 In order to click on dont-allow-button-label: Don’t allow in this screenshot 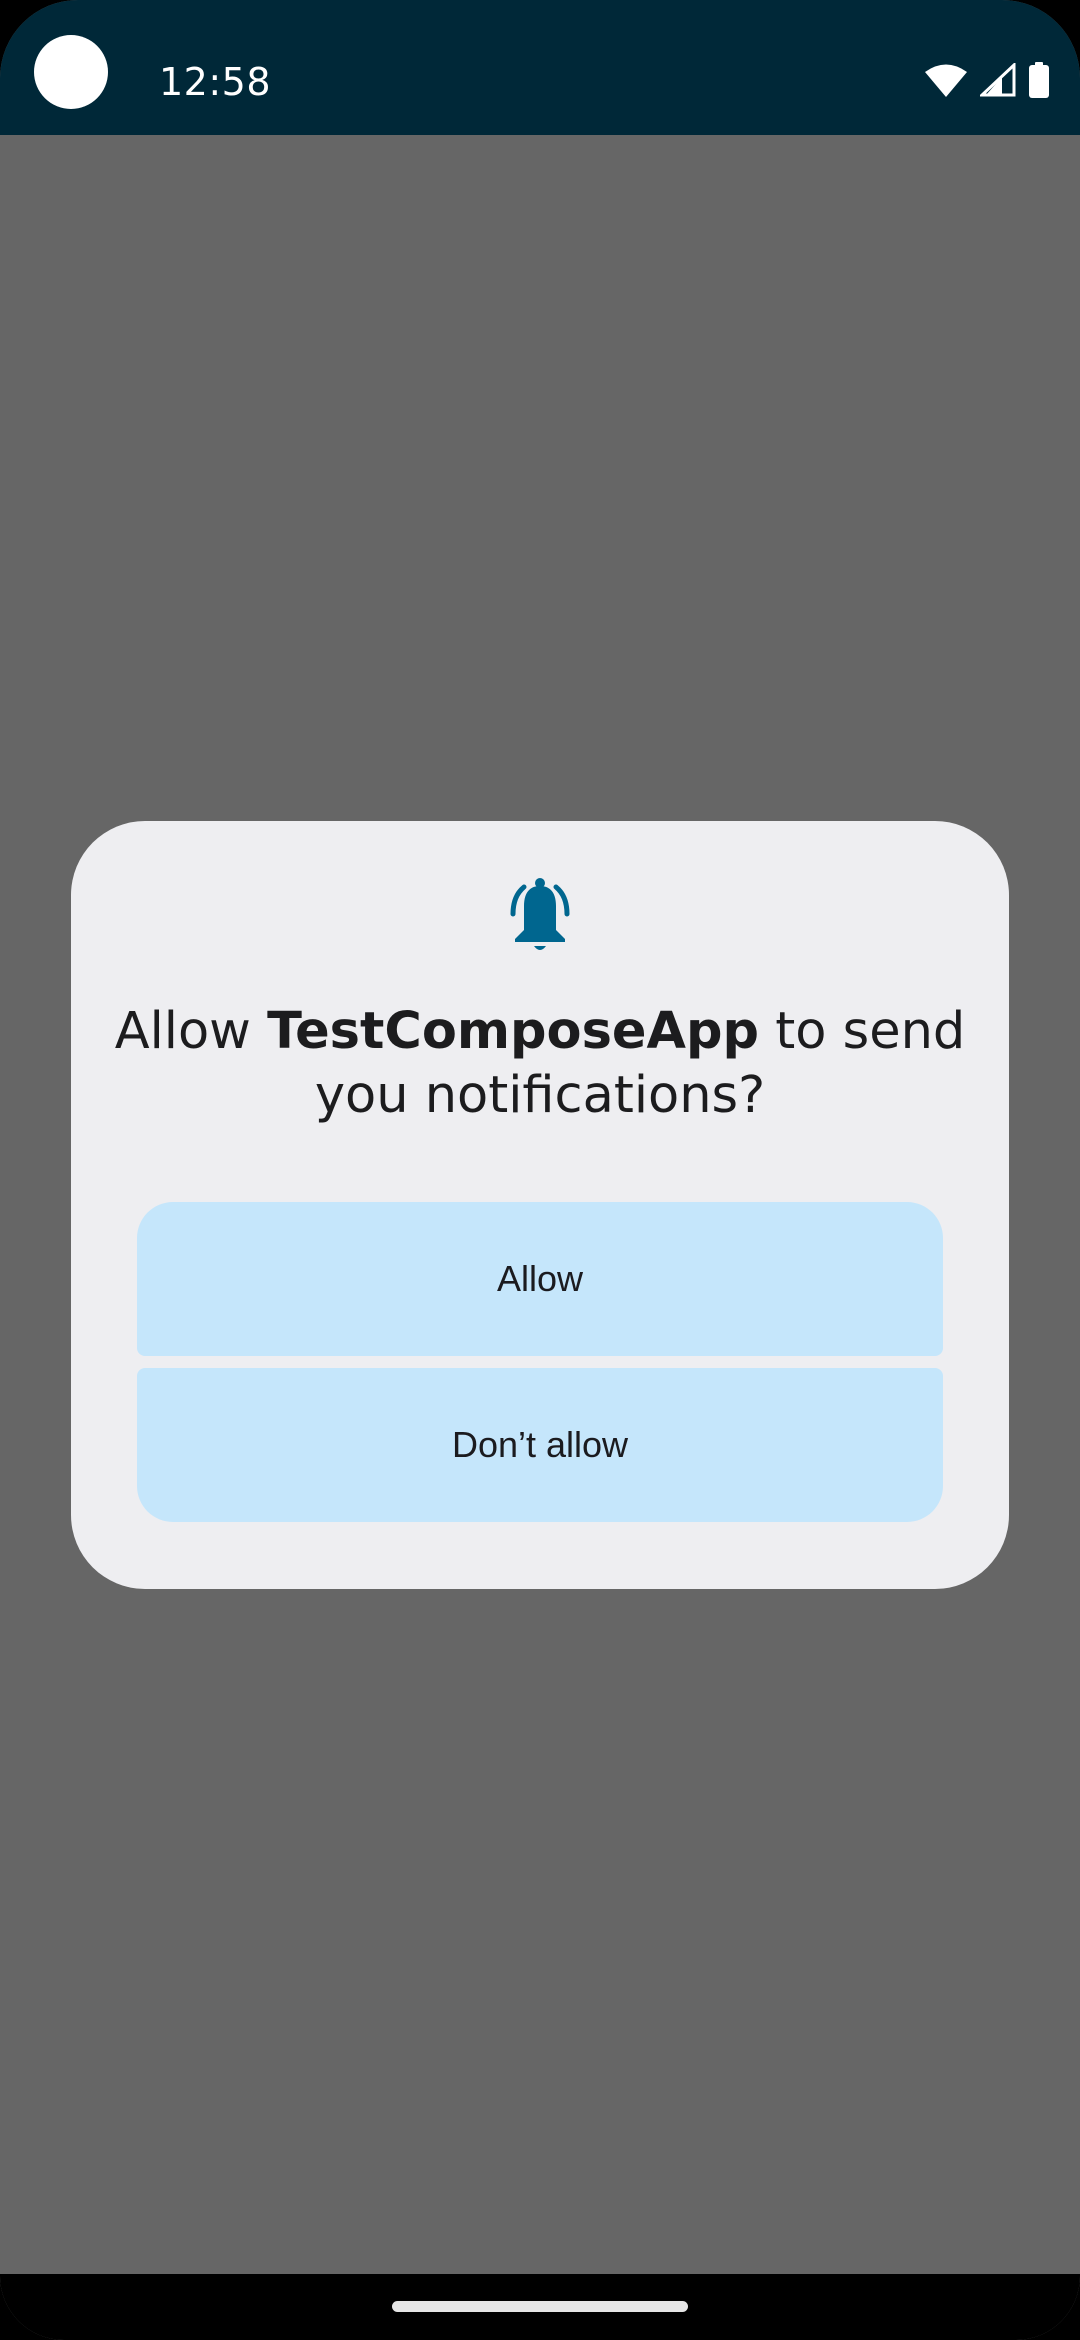, I will do `click(540, 1444)`.